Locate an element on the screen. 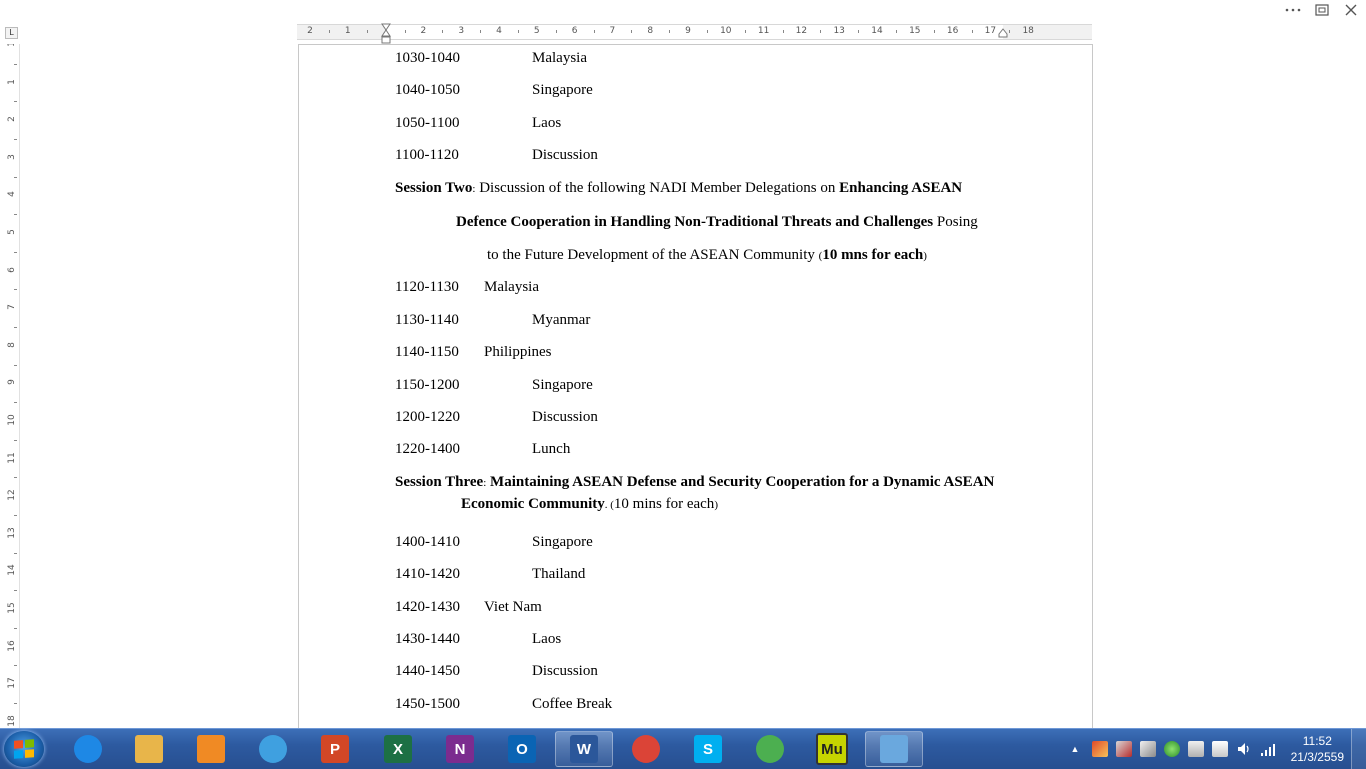 This screenshot has width=1366, height=769. tab-selector-button: L is located at coordinates (11, 33).